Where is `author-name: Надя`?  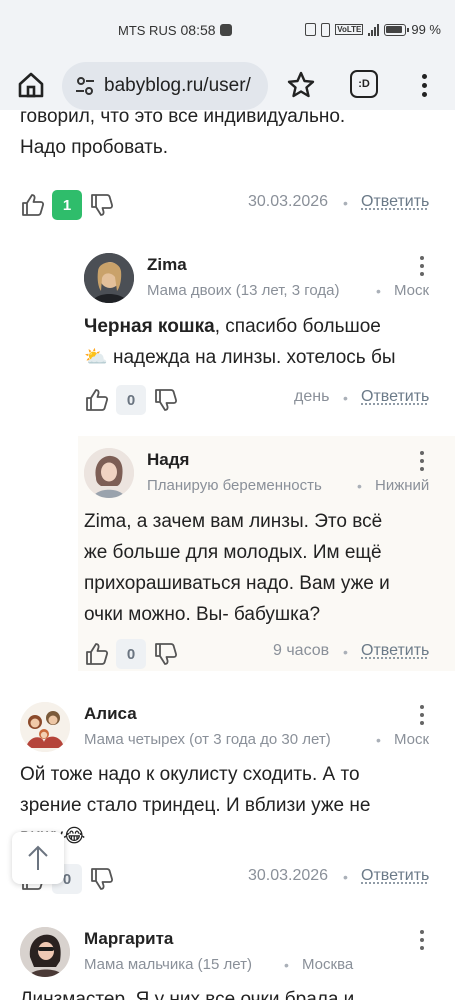
author-name: Надя is located at coordinates (168, 460).